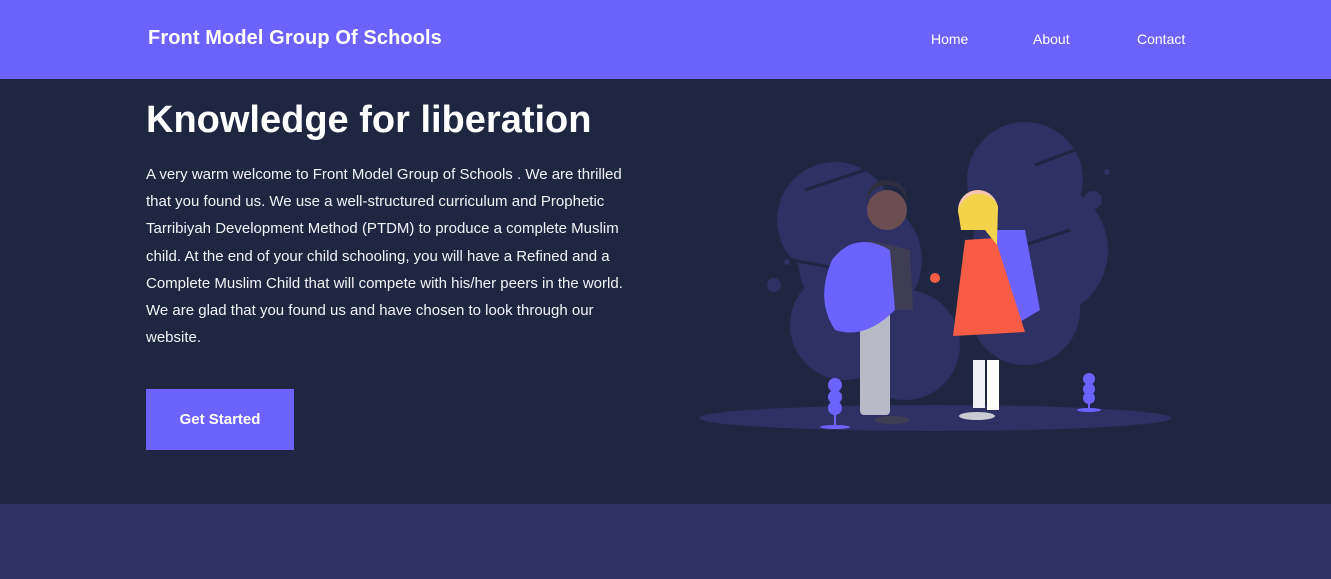  What do you see at coordinates (949, 39) in the screenshot?
I see `nav-link-home: Home` at bounding box center [949, 39].